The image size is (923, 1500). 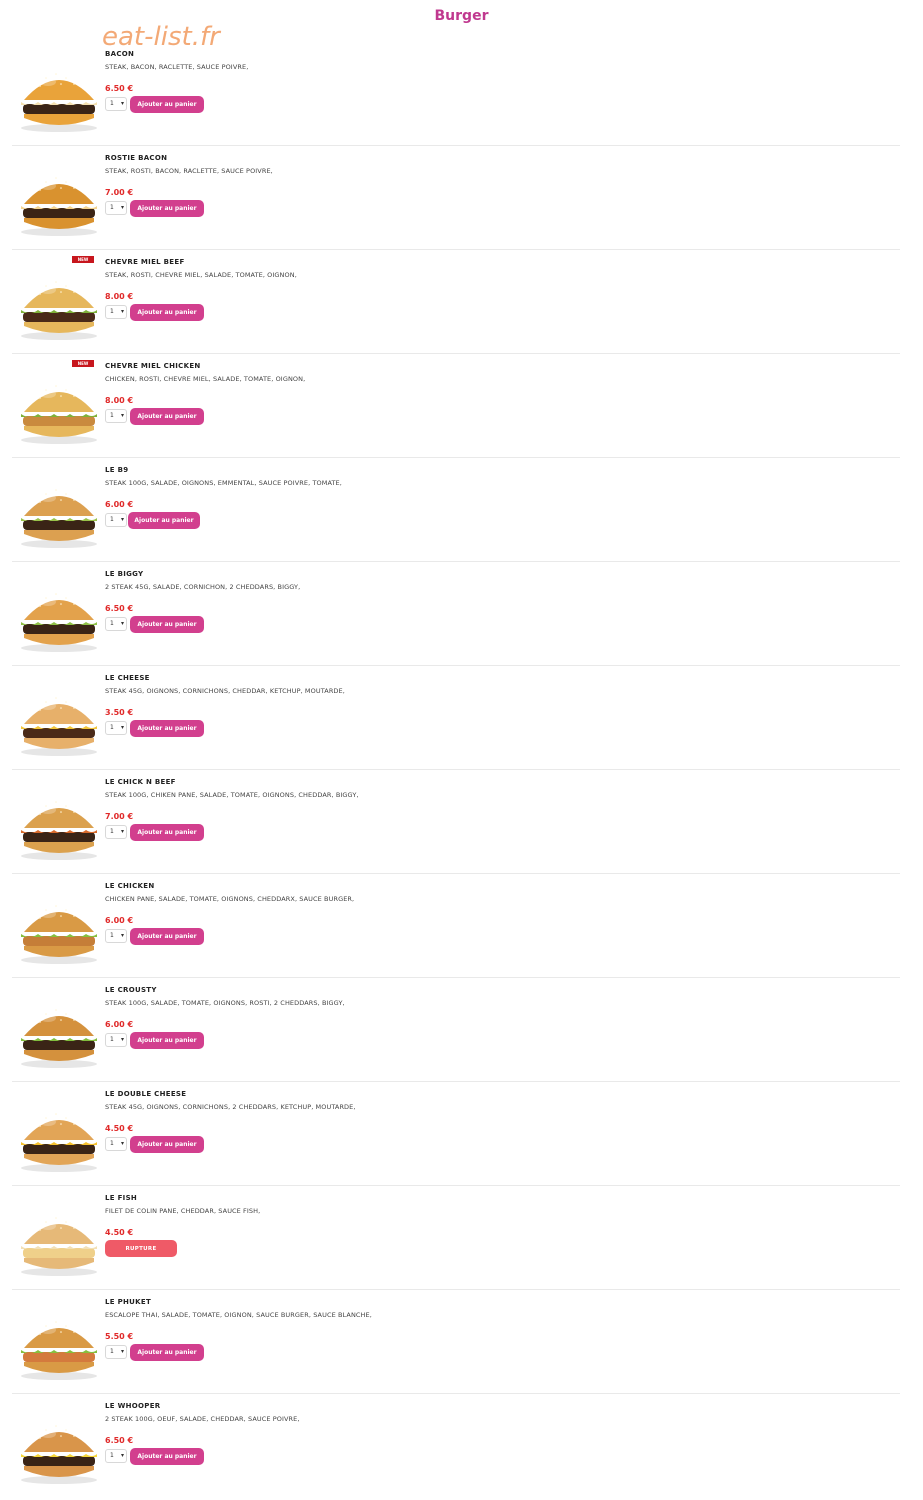 I want to click on item-price: 4.50 €, so click(x=119, y=1232).